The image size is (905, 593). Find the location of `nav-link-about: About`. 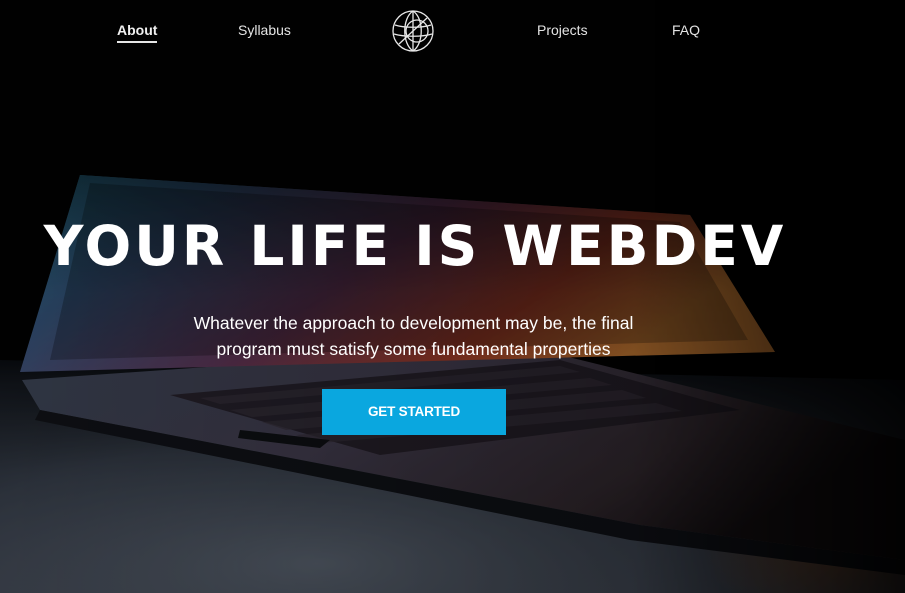

nav-link-about: About is located at coordinates (137, 32).